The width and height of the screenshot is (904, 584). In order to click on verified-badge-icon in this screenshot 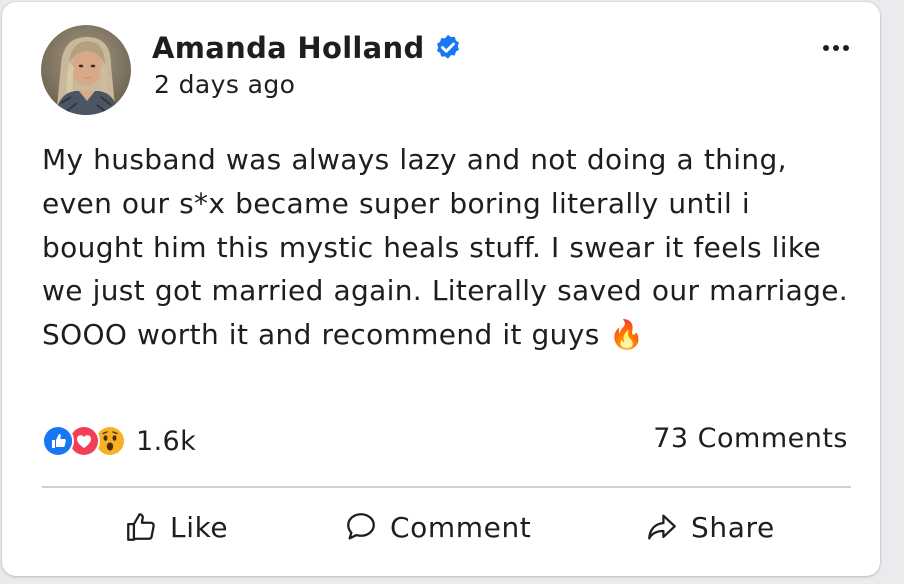, I will do `click(448, 48)`.